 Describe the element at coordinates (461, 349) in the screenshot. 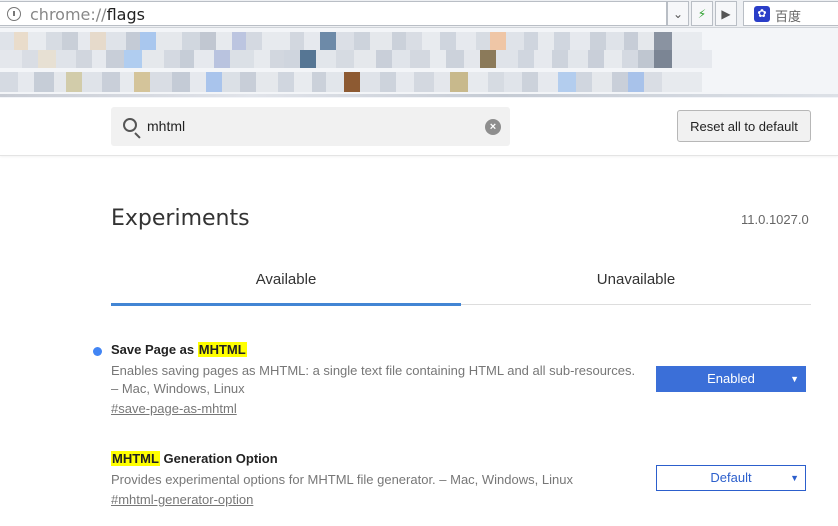

I see `flag-title: Save Page as MHTML` at that location.